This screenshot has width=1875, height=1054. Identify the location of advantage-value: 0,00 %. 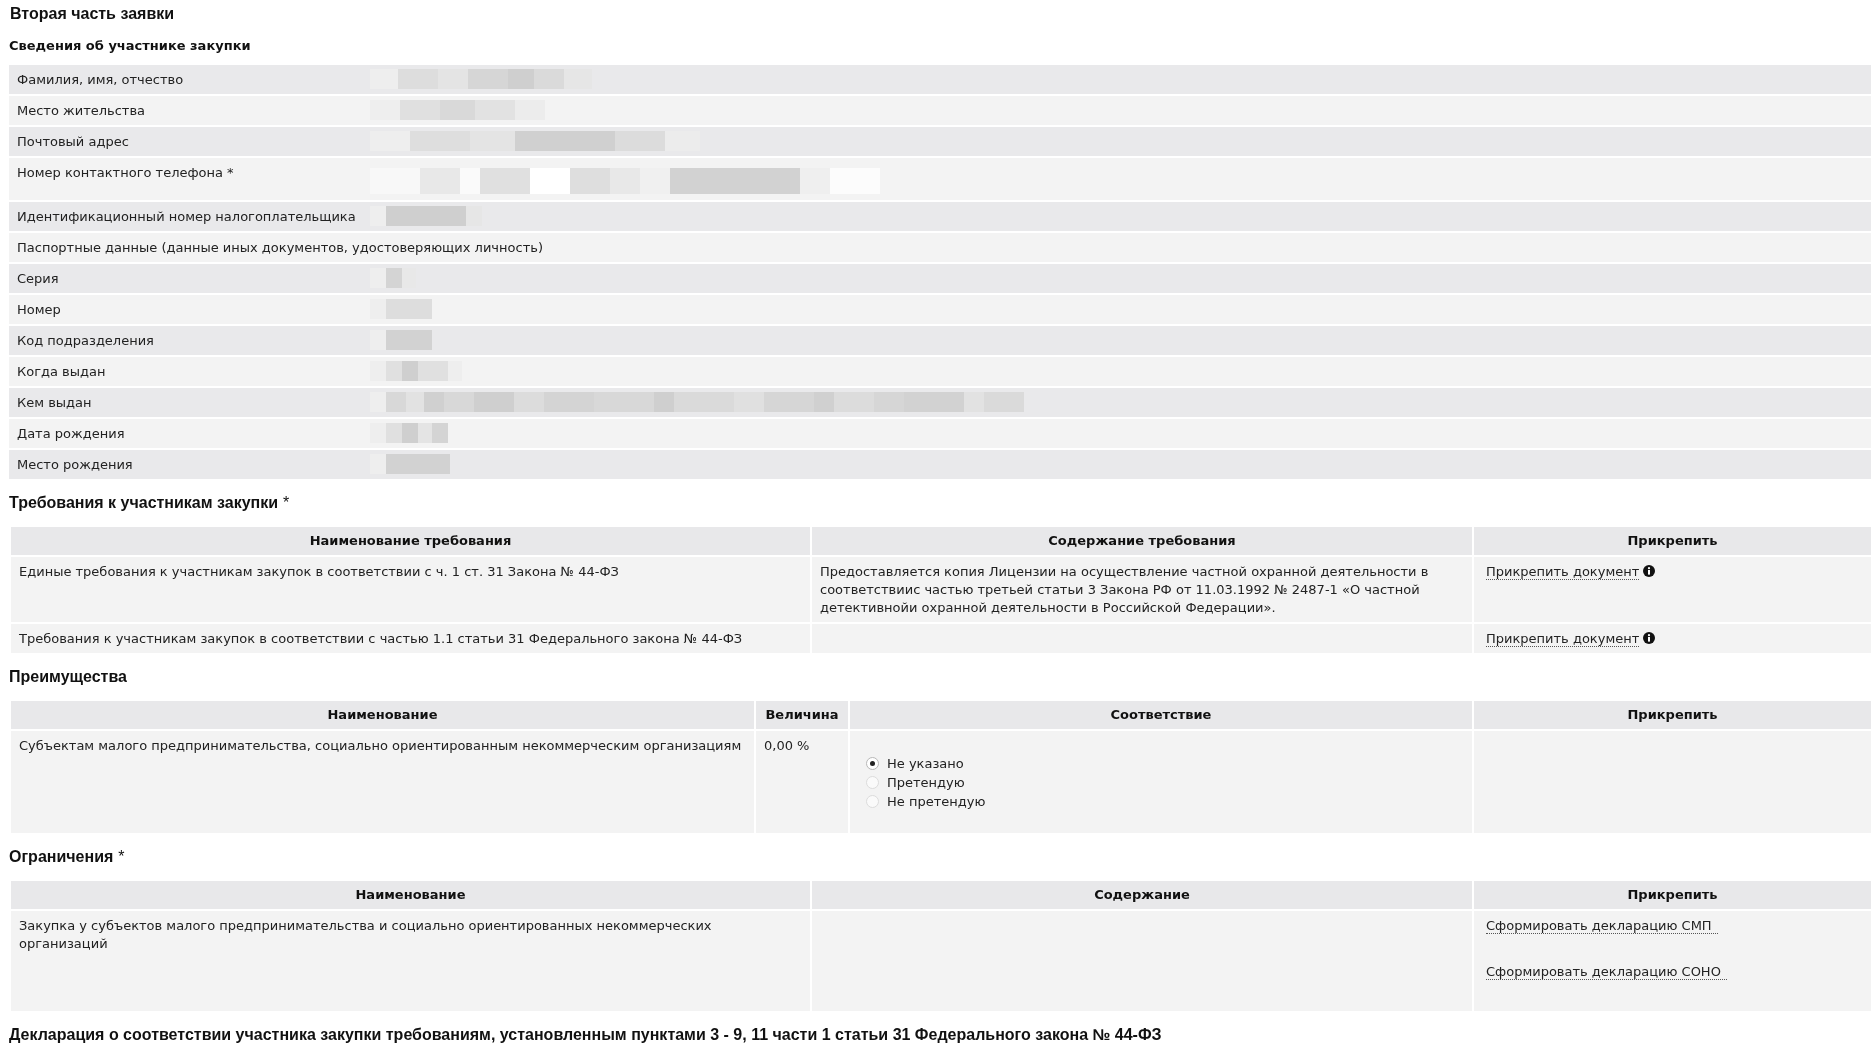
(787, 745).